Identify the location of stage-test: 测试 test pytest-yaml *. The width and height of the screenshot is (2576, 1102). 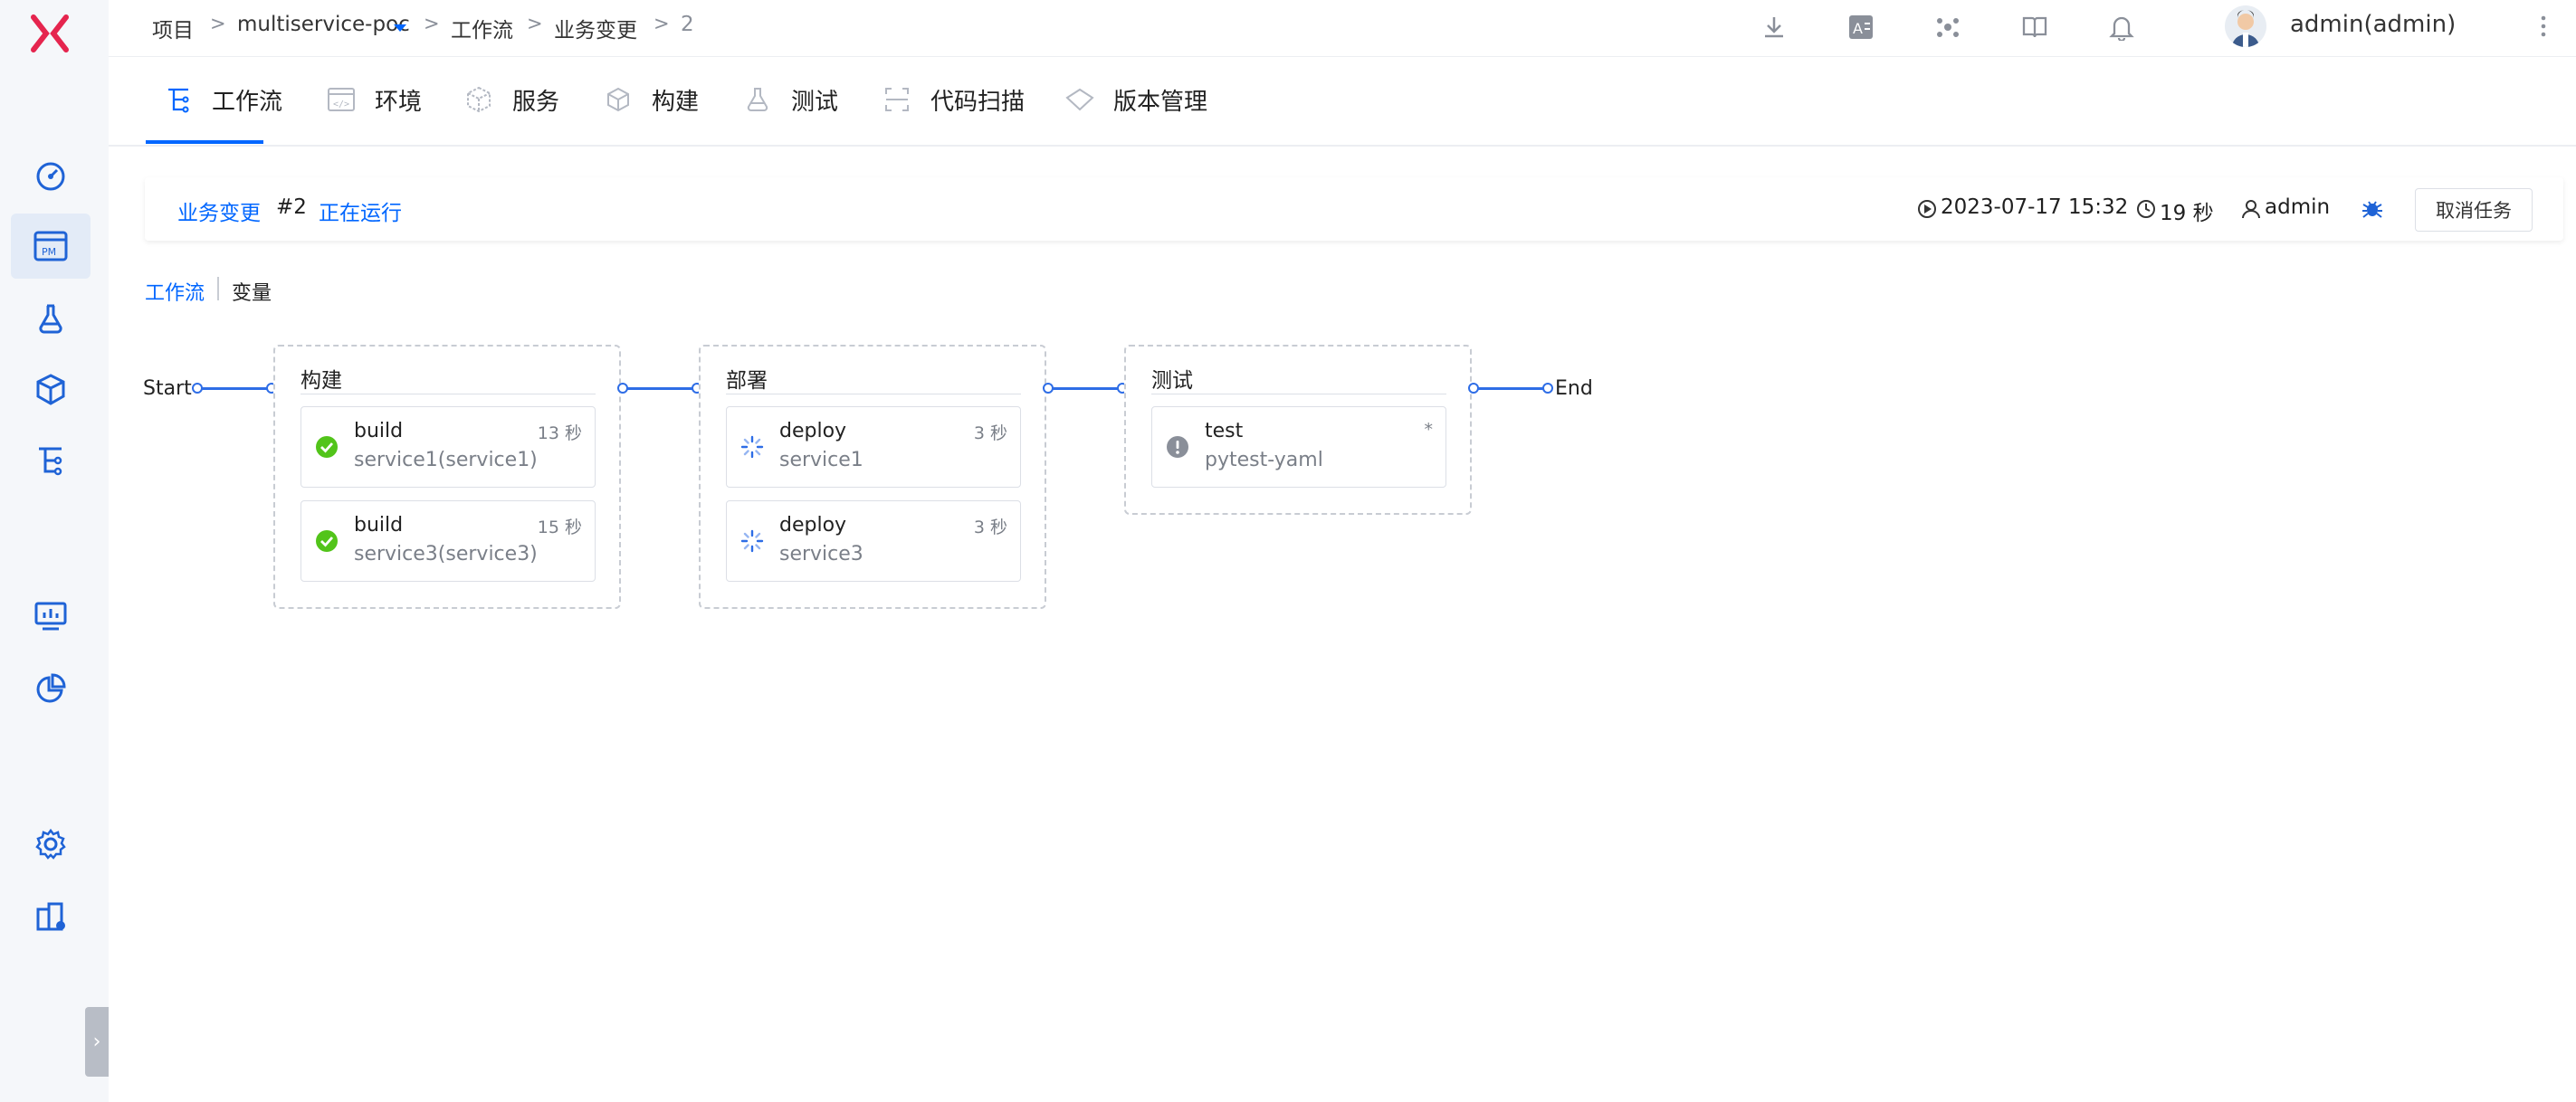
(1298, 430).